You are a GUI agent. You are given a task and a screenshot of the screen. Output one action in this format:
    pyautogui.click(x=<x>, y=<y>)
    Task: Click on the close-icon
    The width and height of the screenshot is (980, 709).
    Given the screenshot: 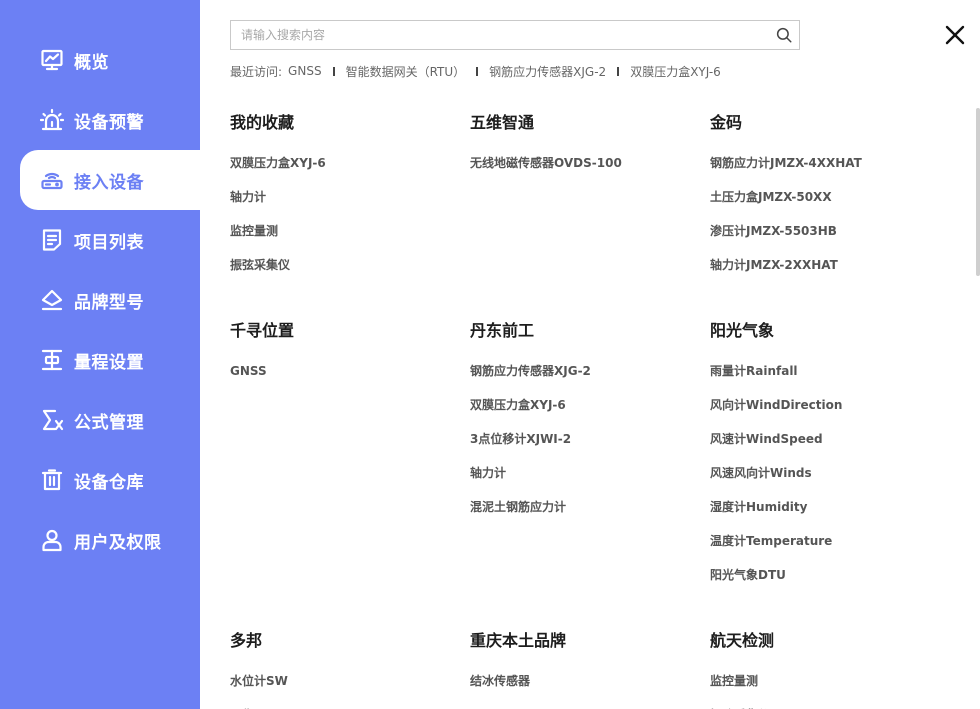 What is the action you would take?
    pyautogui.click(x=955, y=35)
    